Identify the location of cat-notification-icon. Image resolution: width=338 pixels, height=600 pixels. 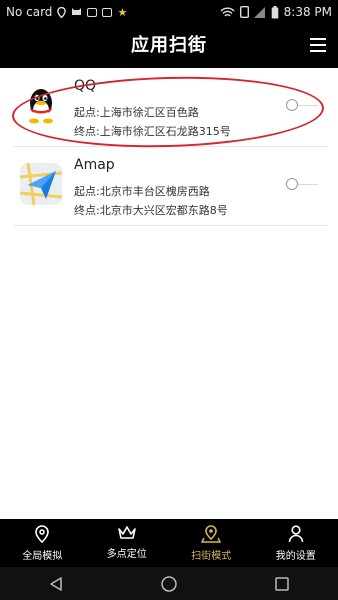
(77, 11).